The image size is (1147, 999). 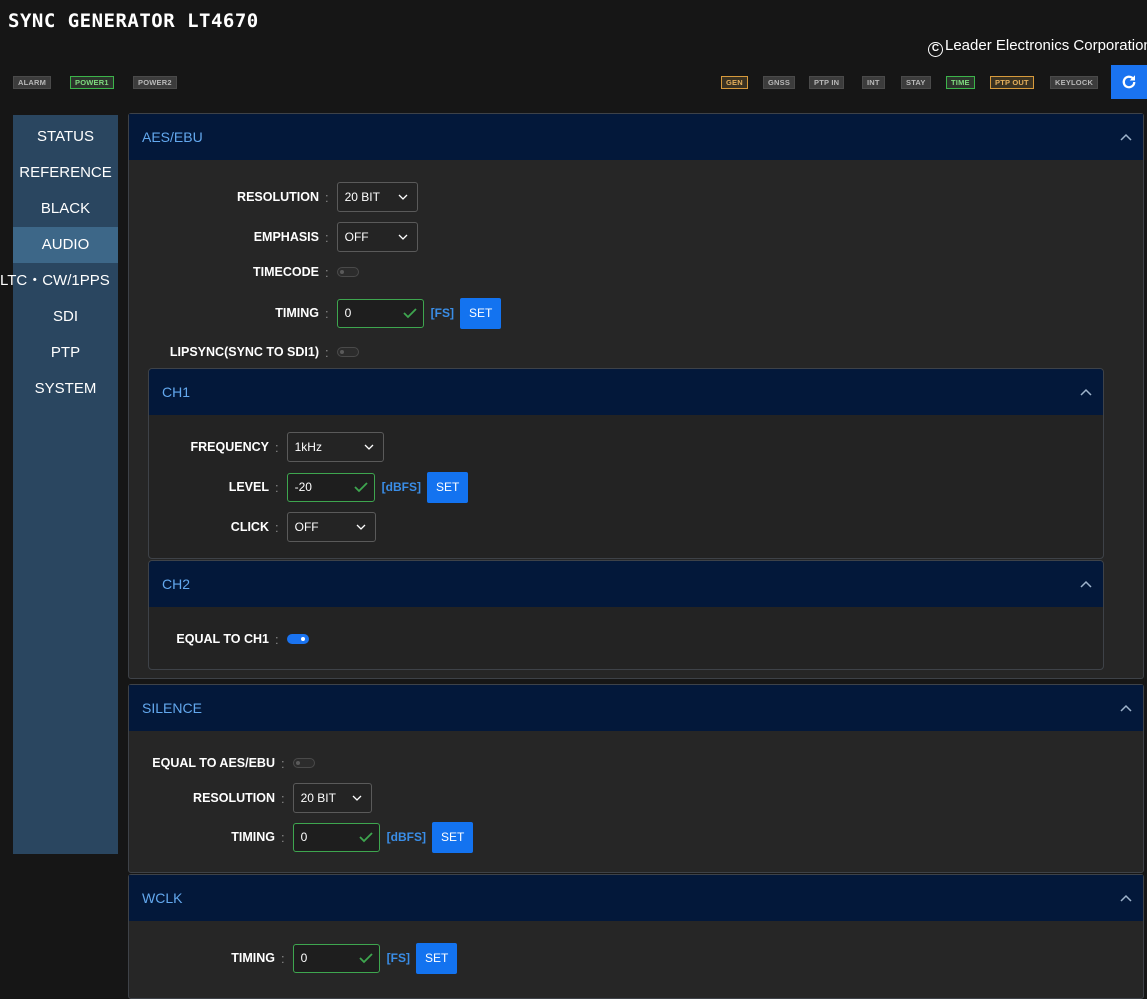 What do you see at coordinates (244, 352) in the screenshot?
I see `lipsync-label: LIPSYNC(SYNC TO SDI1)` at bounding box center [244, 352].